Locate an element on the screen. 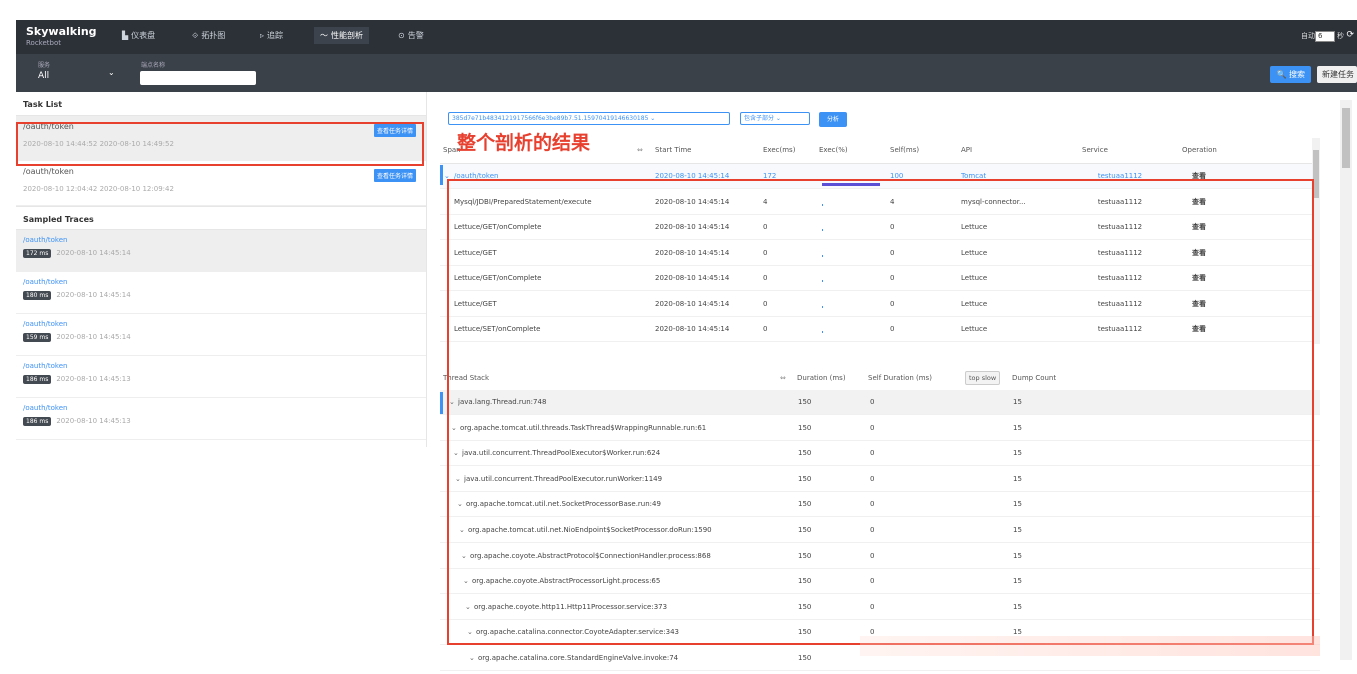 This screenshot has width=1357, height=674. nav-profiling: 〜性能剖析 is located at coordinates (341, 35).